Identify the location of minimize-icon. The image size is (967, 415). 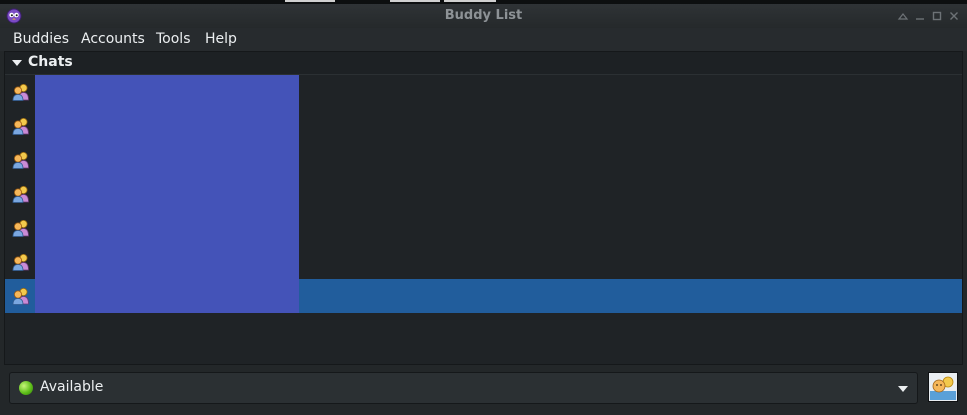
(903, 16).